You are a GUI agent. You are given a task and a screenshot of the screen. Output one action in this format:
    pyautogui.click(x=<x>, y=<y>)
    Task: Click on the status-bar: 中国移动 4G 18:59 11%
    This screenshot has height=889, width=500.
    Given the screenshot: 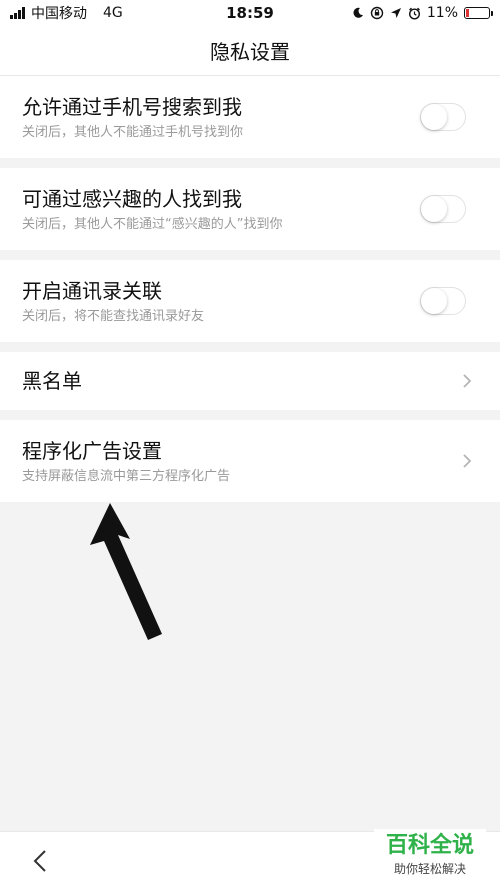 What is the action you would take?
    pyautogui.click(x=250, y=13)
    